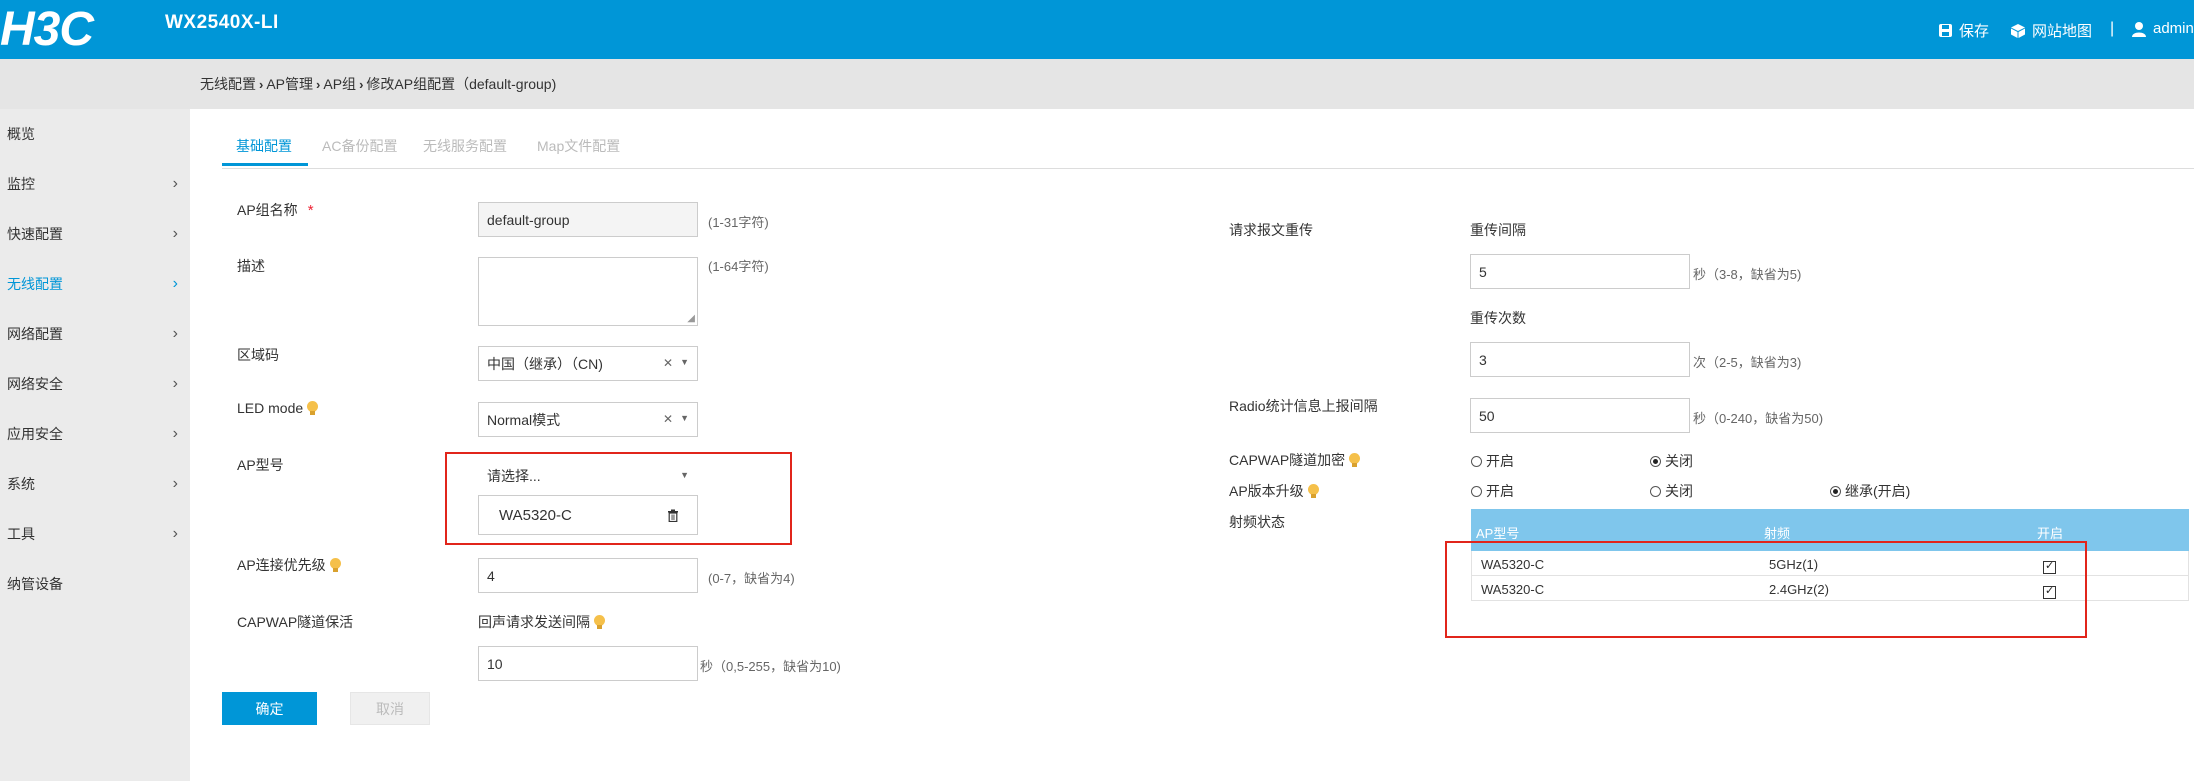  I want to click on priority-label: AP连接优先级, so click(289, 565).